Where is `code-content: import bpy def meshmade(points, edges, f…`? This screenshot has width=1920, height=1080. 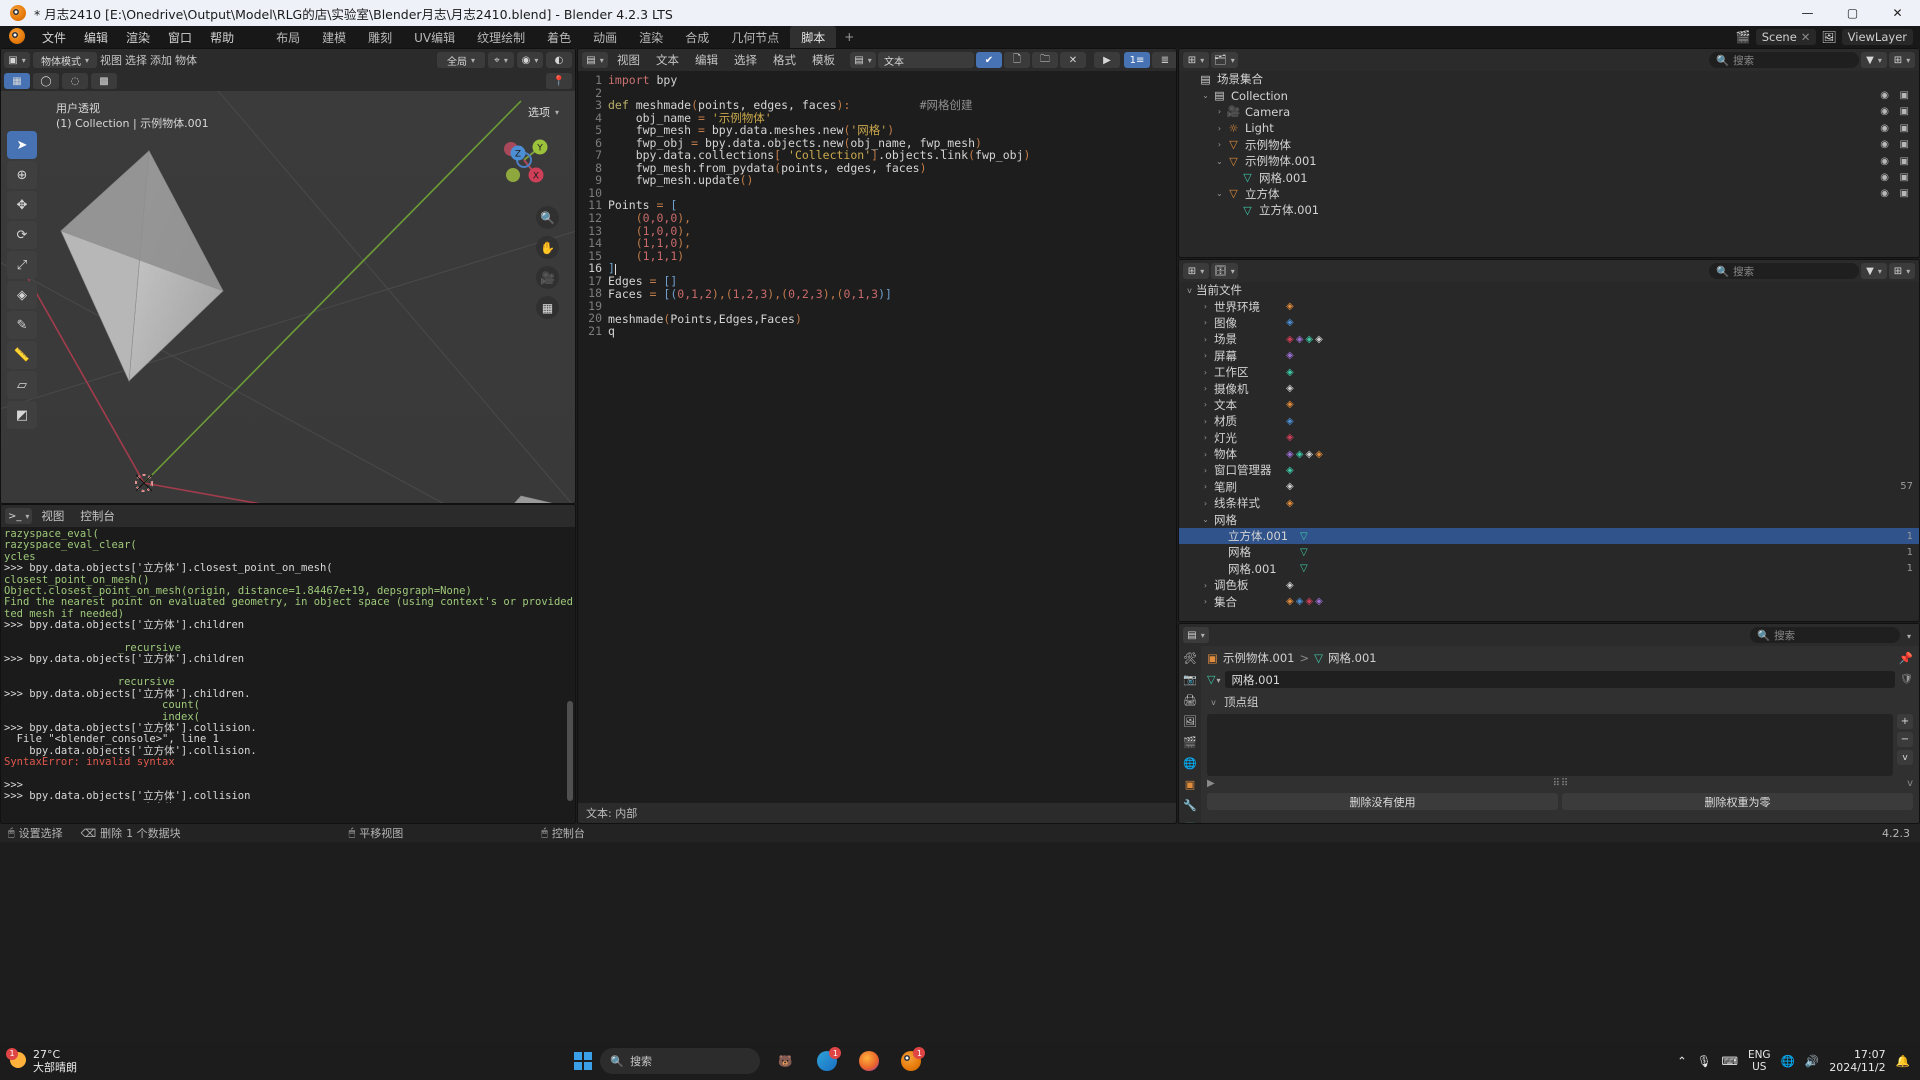
code-content: import bpy def meshmade(points, edges, f… is located at coordinates (819, 206).